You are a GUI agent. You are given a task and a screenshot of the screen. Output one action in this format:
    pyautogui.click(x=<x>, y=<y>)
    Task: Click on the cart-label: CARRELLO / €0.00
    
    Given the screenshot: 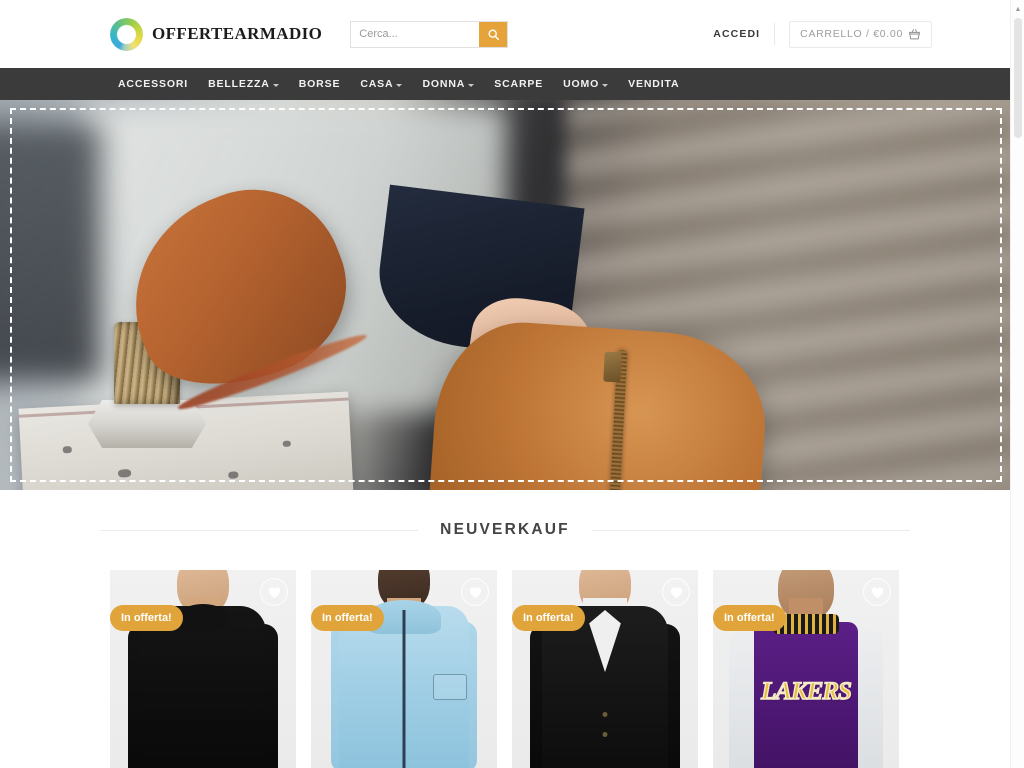 What is the action you would take?
    pyautogui.click(x=851, y=34)
    